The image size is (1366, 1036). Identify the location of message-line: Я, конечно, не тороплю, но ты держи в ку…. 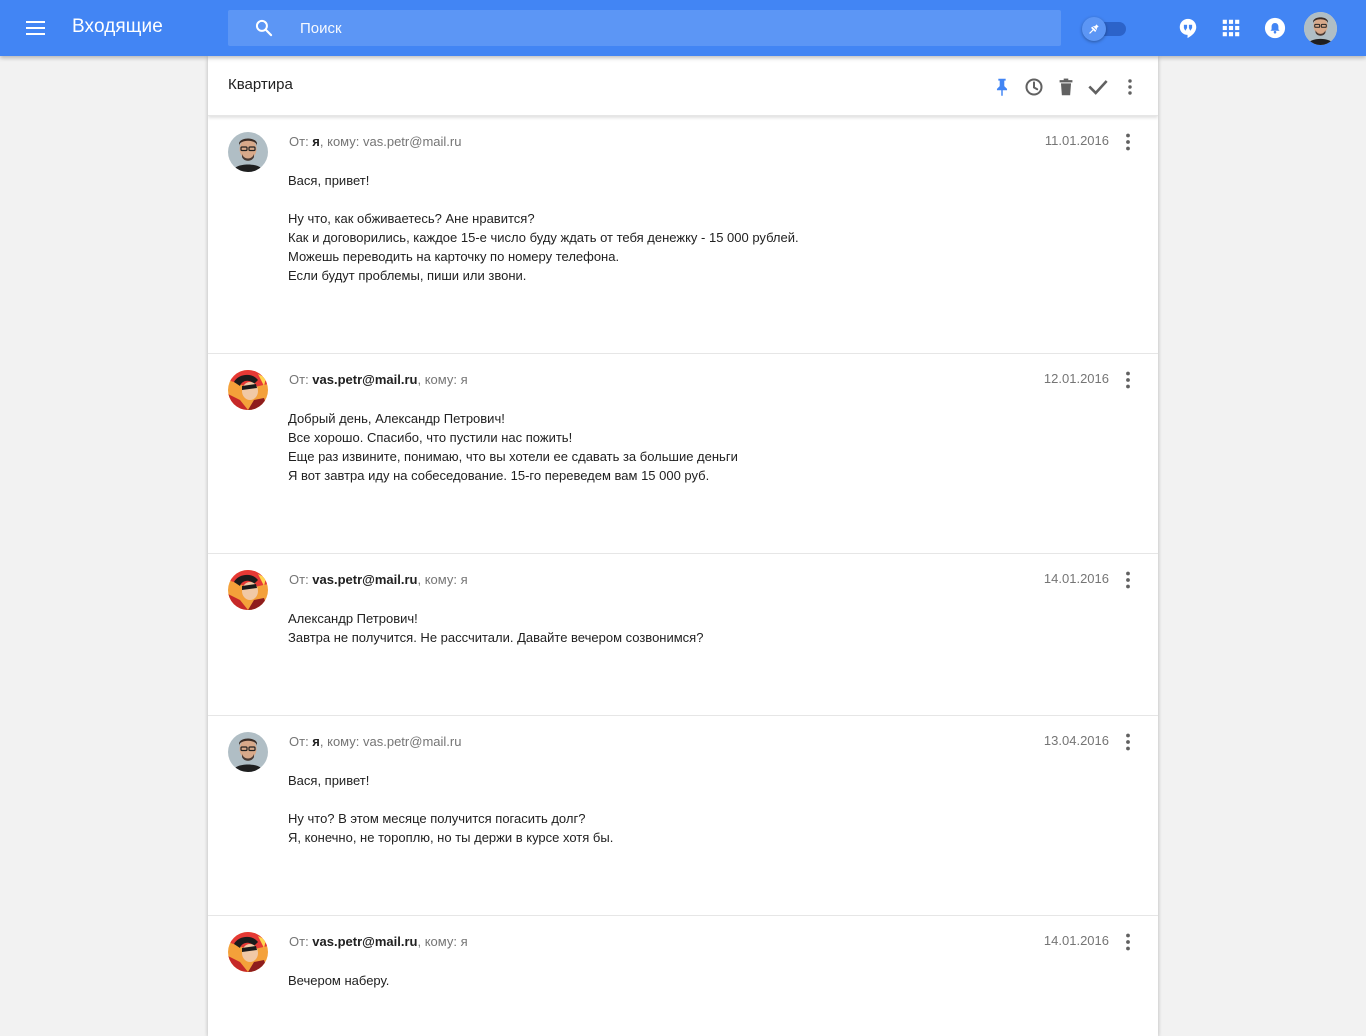
(451, 837).